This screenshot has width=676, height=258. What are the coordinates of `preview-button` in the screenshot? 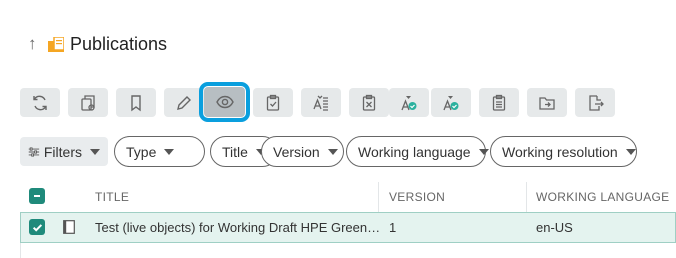 It's located at (224, 102).